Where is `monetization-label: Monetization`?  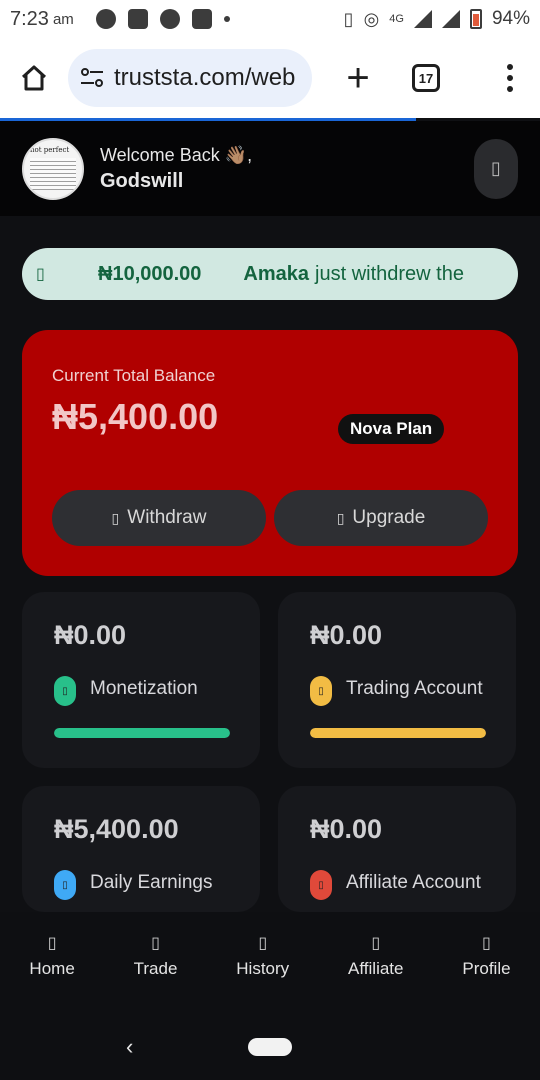
monetization-label: Monetization is located at coordinates (144, 688).